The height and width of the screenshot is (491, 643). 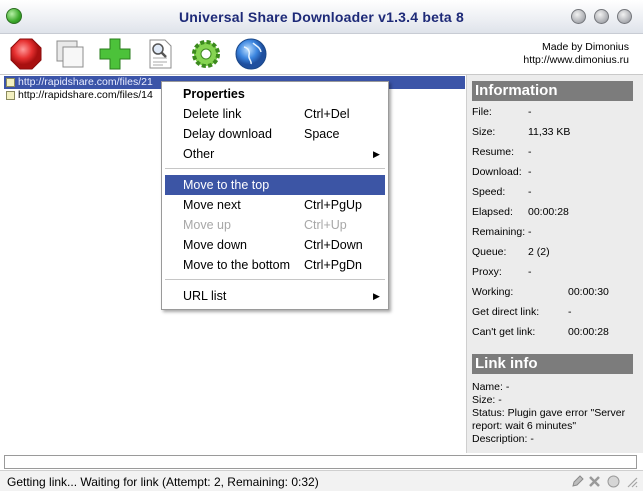 I want to click on info-label: Size:, so click(x=484, y=132).